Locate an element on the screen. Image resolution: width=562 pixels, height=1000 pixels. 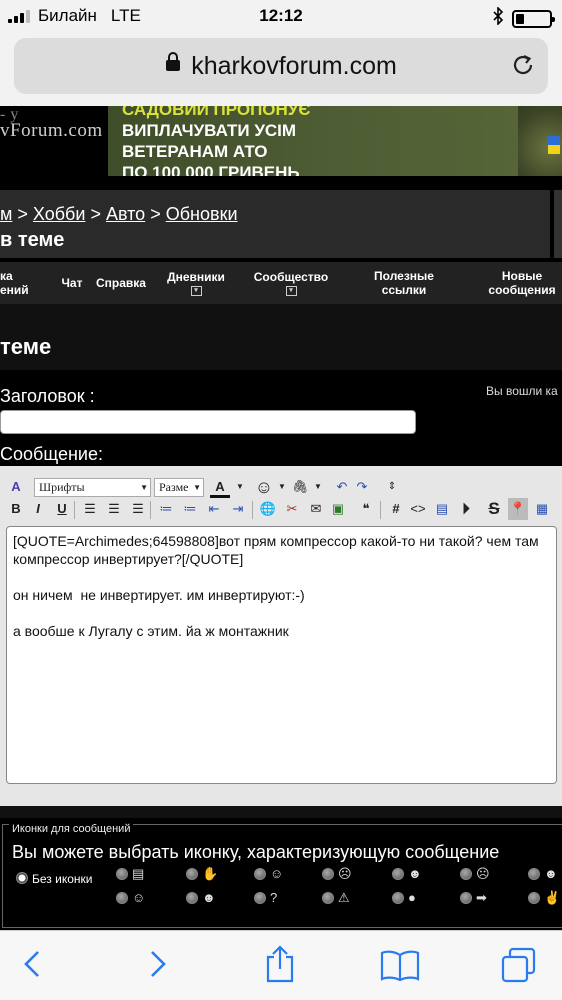
site-logo: - у vForum.com is located at coordinates (51, 124).